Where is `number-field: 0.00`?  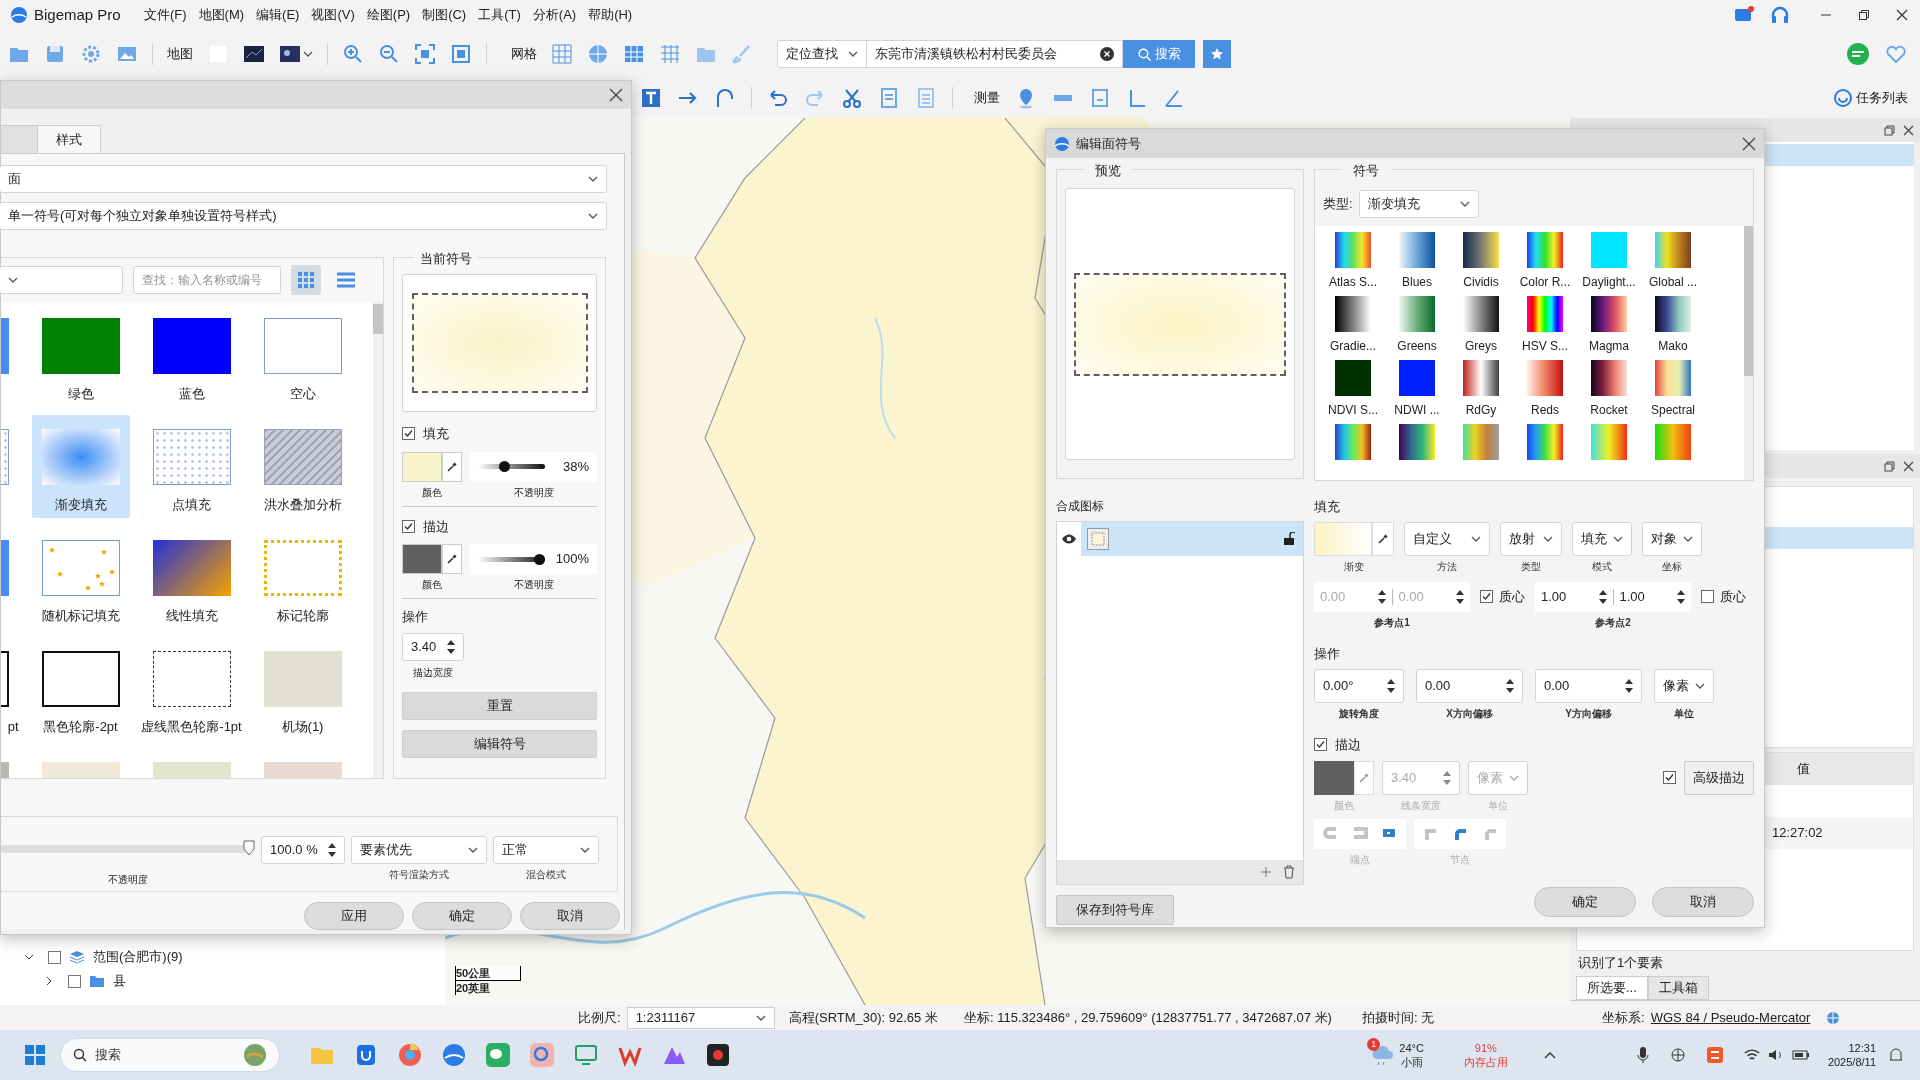
number-field: 0.00 is located at coordinates (1588, 686).